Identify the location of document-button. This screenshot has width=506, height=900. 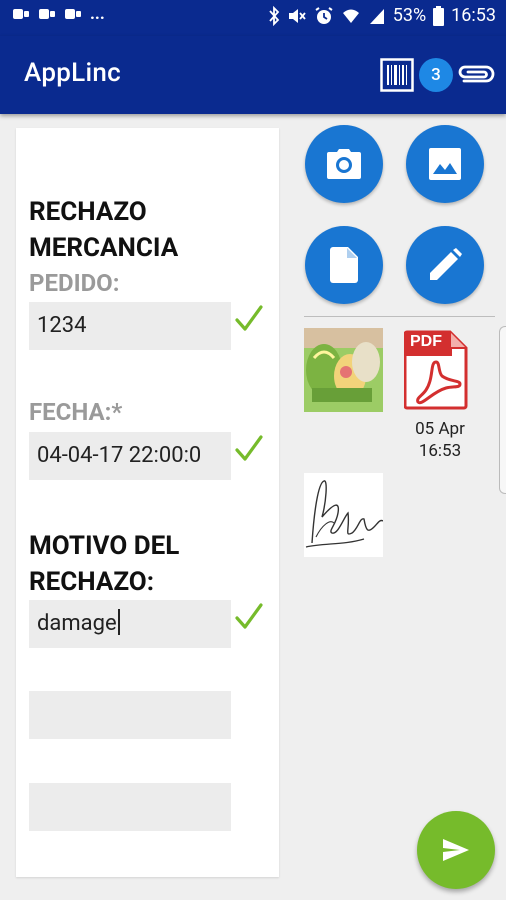
(344, 265).